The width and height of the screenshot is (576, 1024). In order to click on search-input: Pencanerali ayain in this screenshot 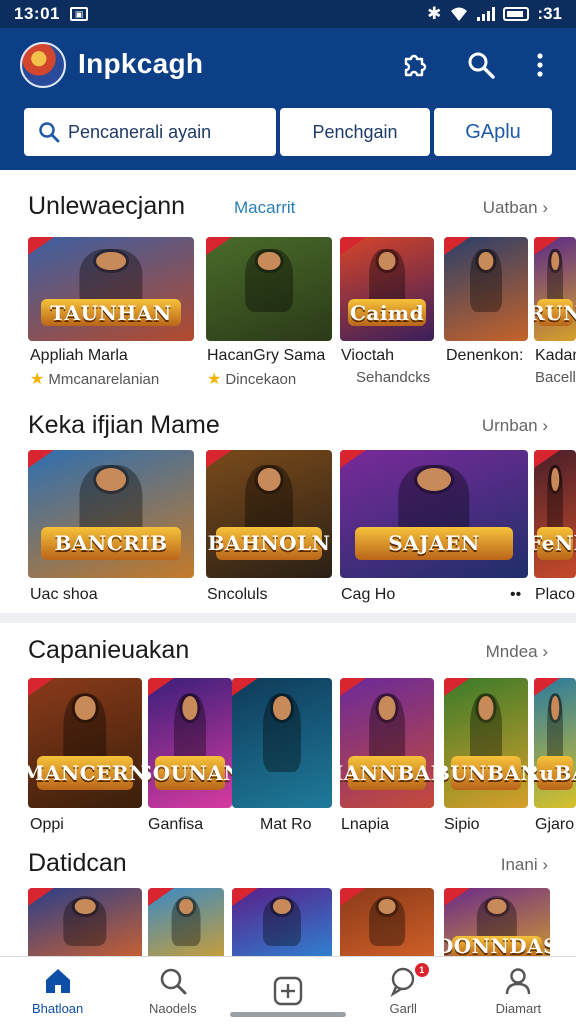, I will do `click(150, 132)`.